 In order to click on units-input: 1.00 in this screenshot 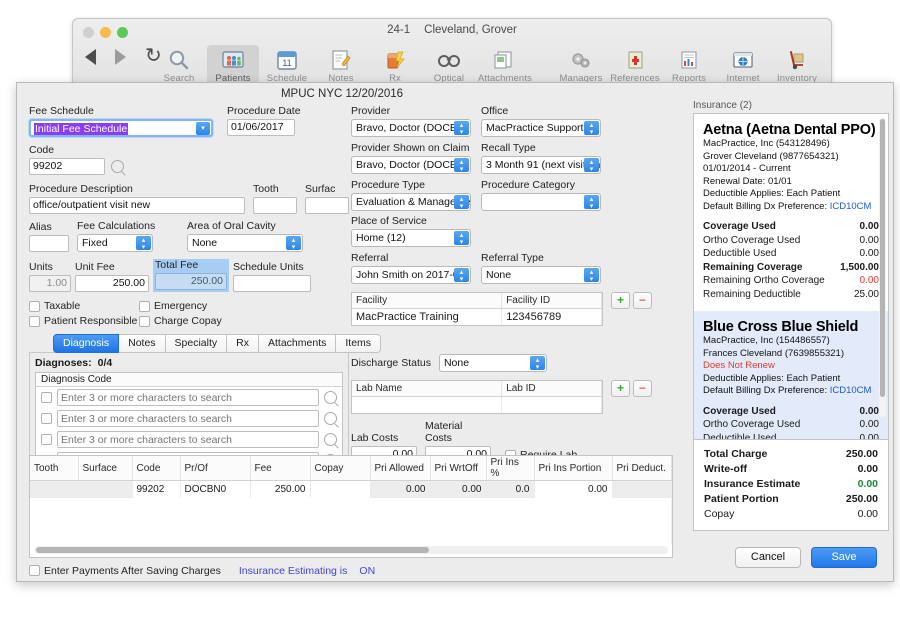, I will do `click(50, 283)`.